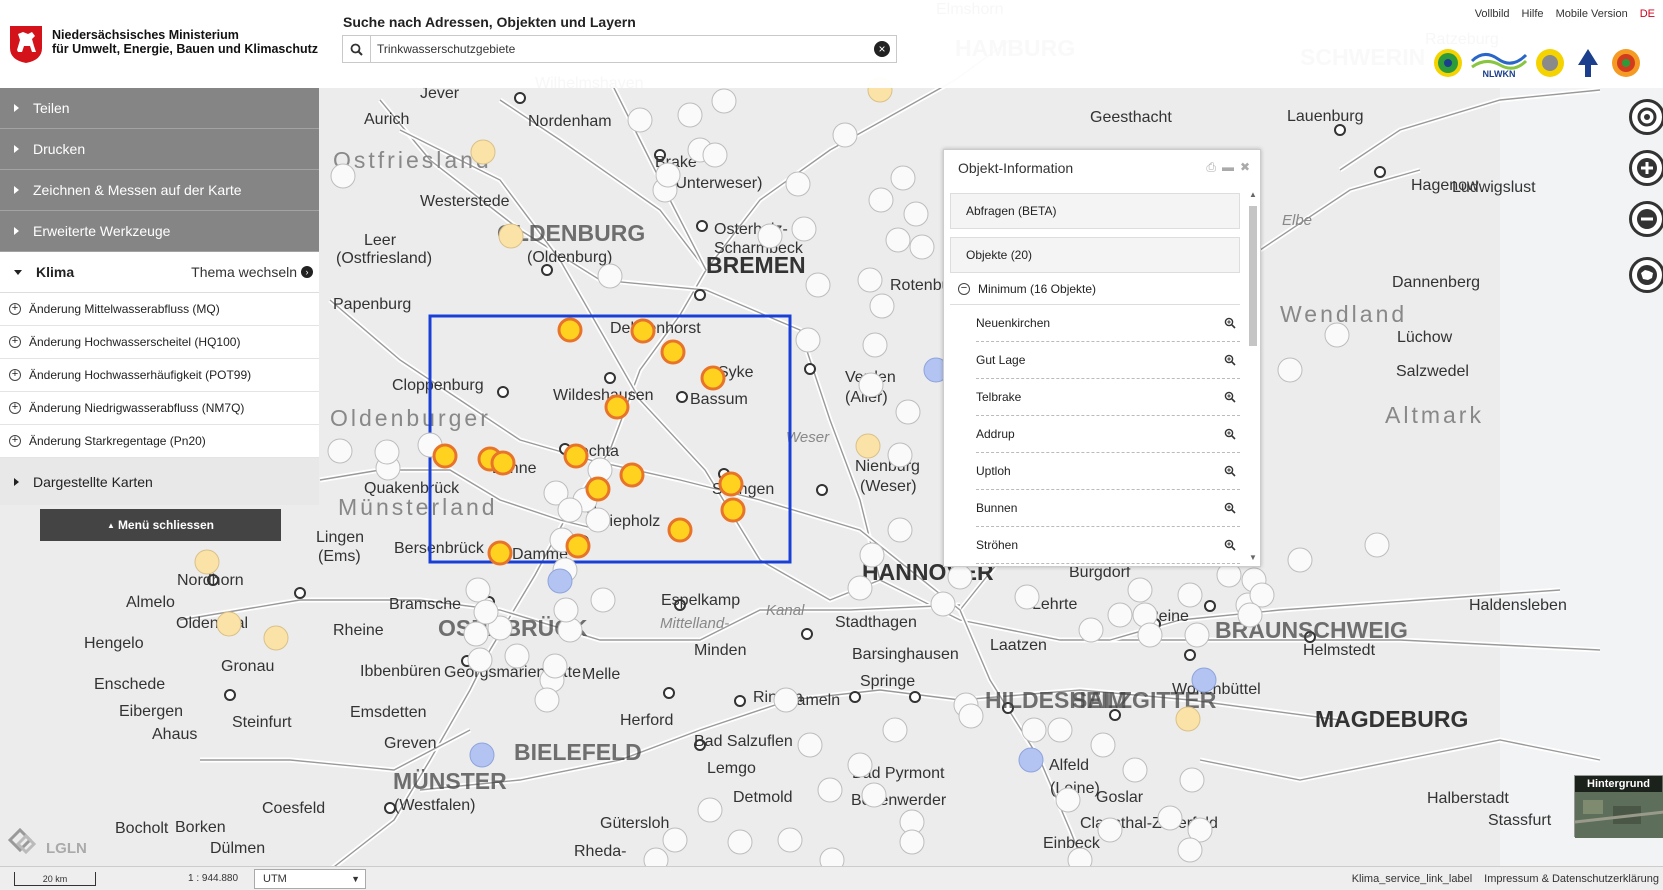 The image size is (1663, 890). Describe the element at coordinates (159, 190) in the screenshot. I see `menu-item-draw-measure: Zeichnen & Messen auf der Karte` at that location.